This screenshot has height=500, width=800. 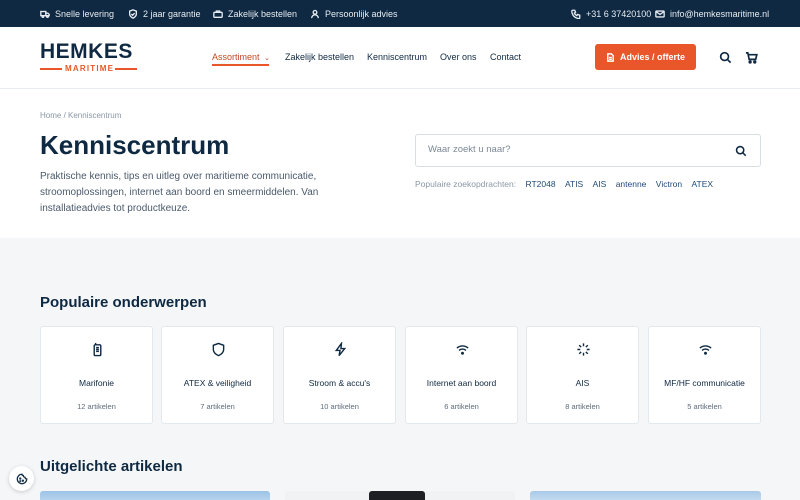 I want to click on page-title: Kenniscentrum, so click(x=135, y=145).